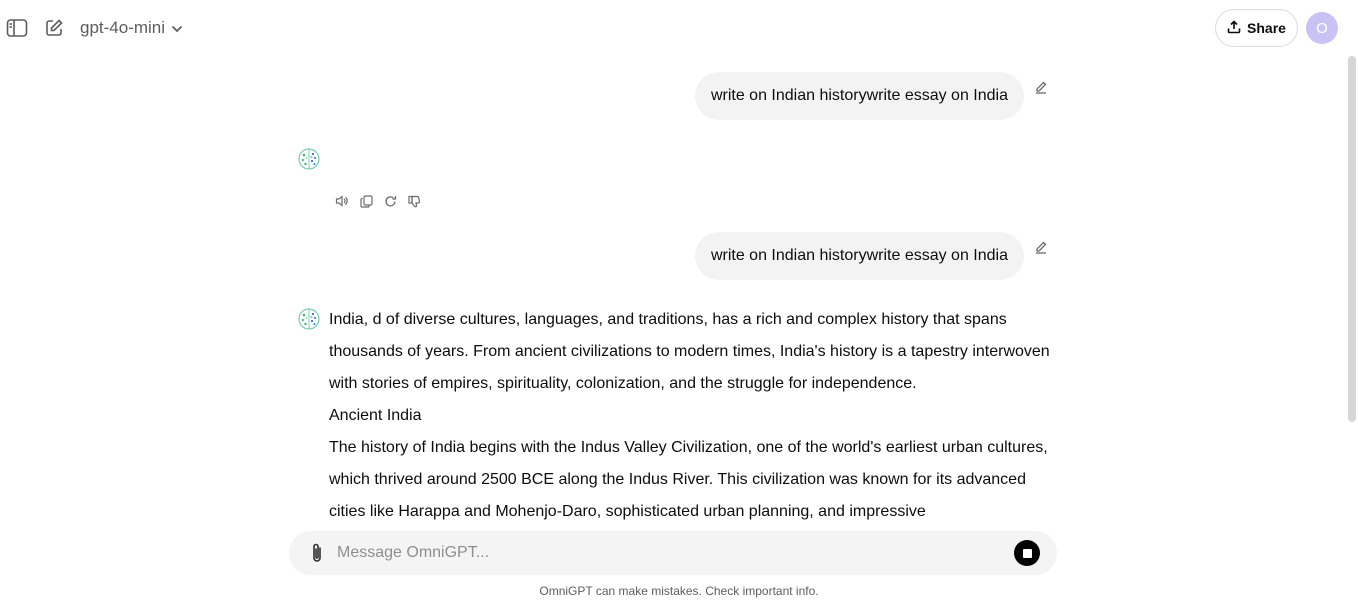 This screenshot has height=607, width=1358. I want to click on speaker-icon, so click(342, 201).